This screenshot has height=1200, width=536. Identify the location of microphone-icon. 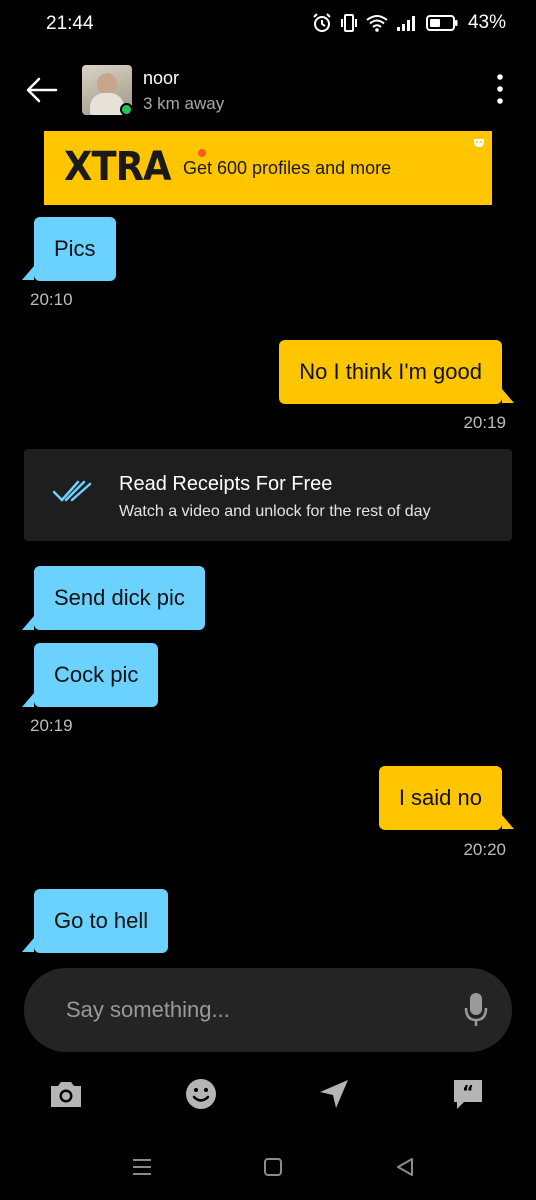
(476, 1009).